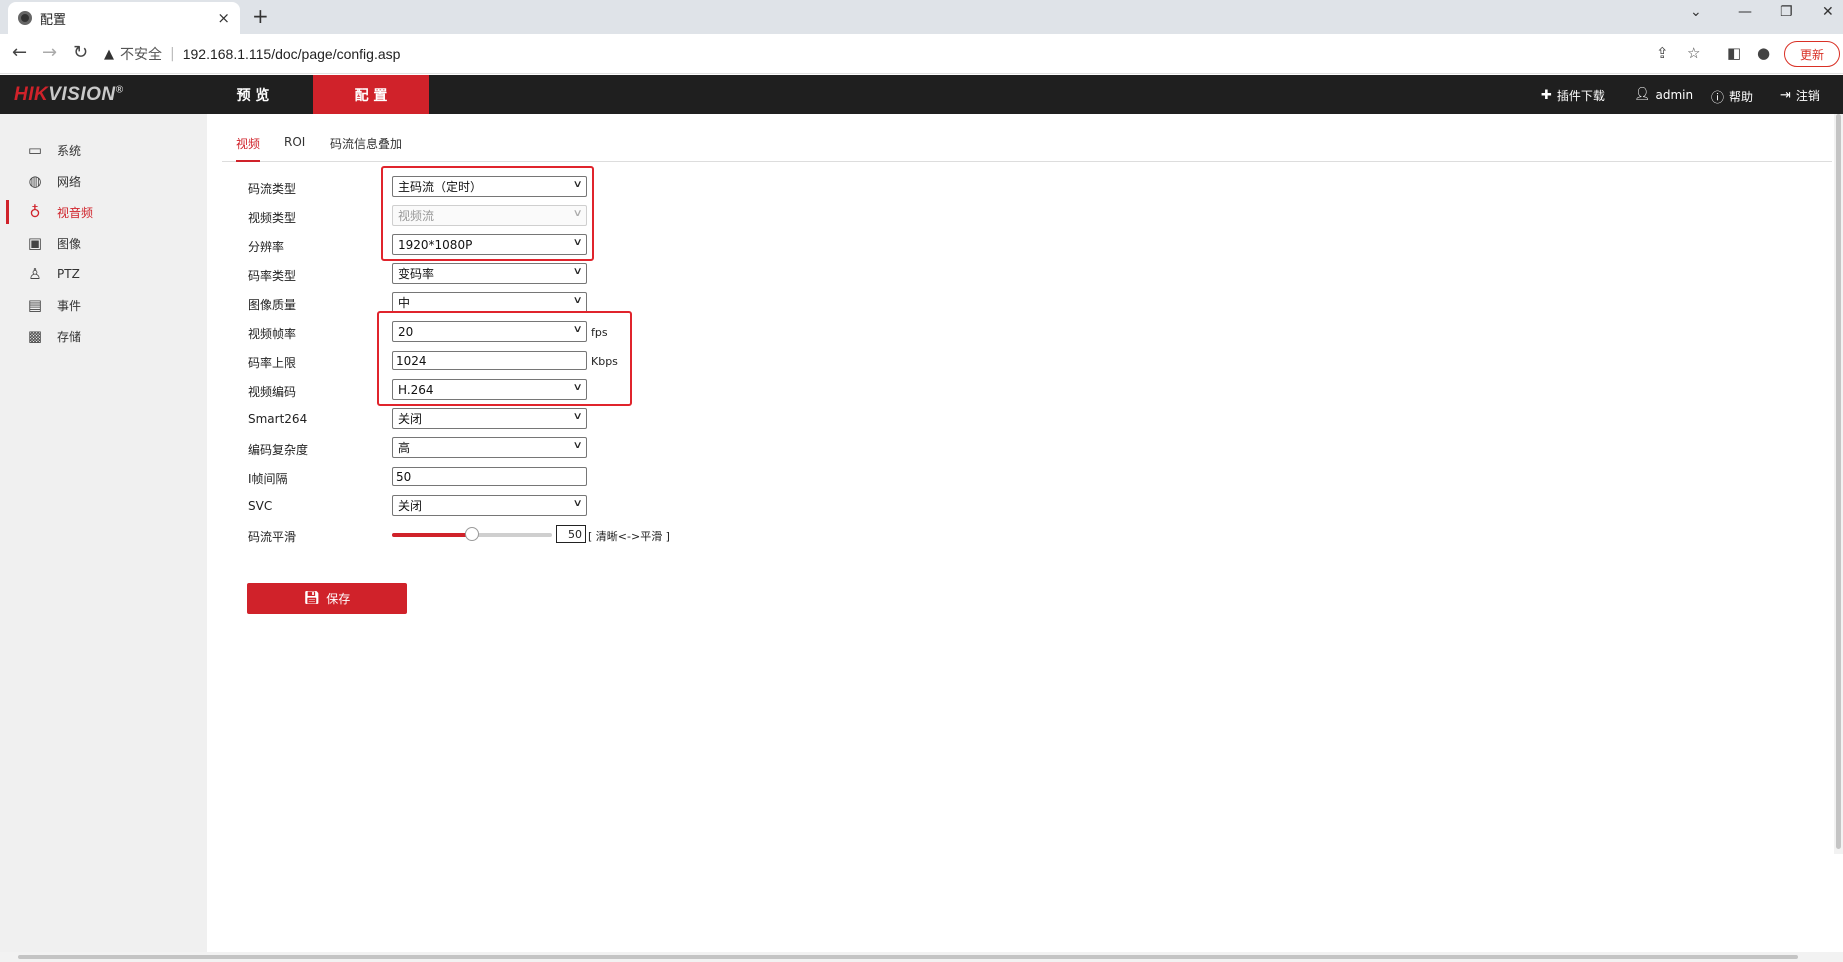  What do you see at coordinates (571, 534) in the screenshot?
I see `stream-smoothing-value: 50` at bounding box center [571, 534].